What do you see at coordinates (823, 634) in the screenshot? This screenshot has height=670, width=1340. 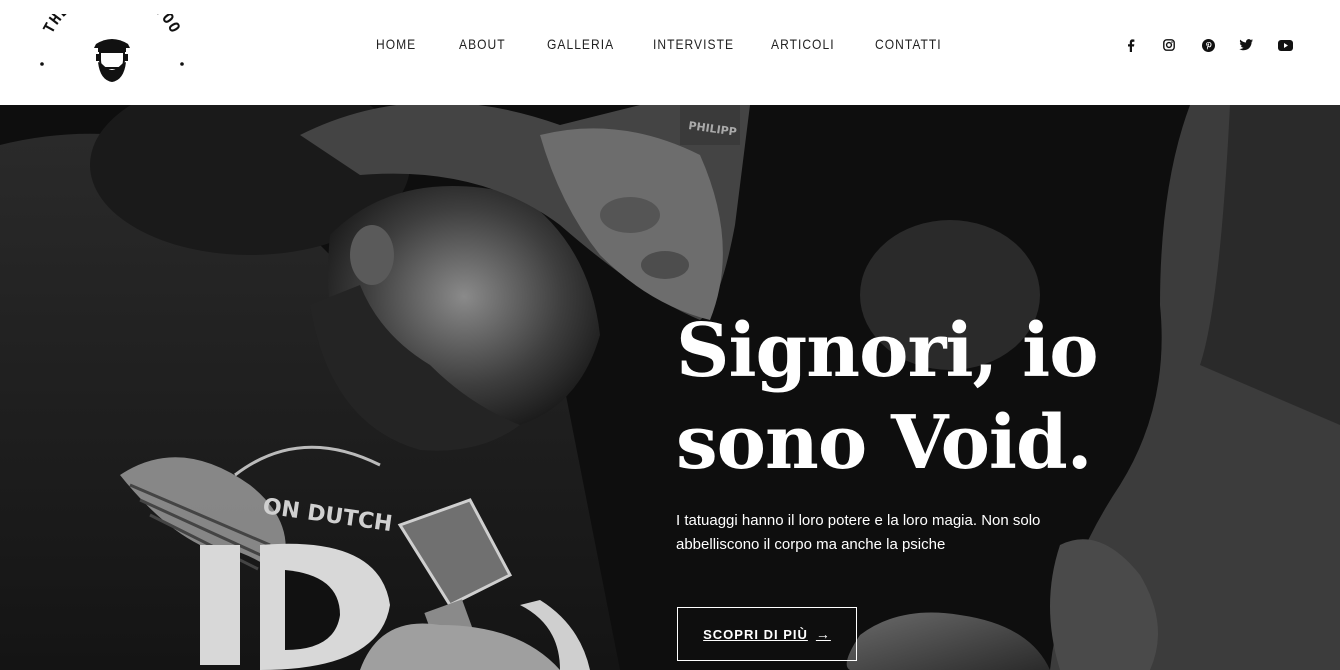 I see `arrow-right-icon: →` at bounding box center [823, 634].